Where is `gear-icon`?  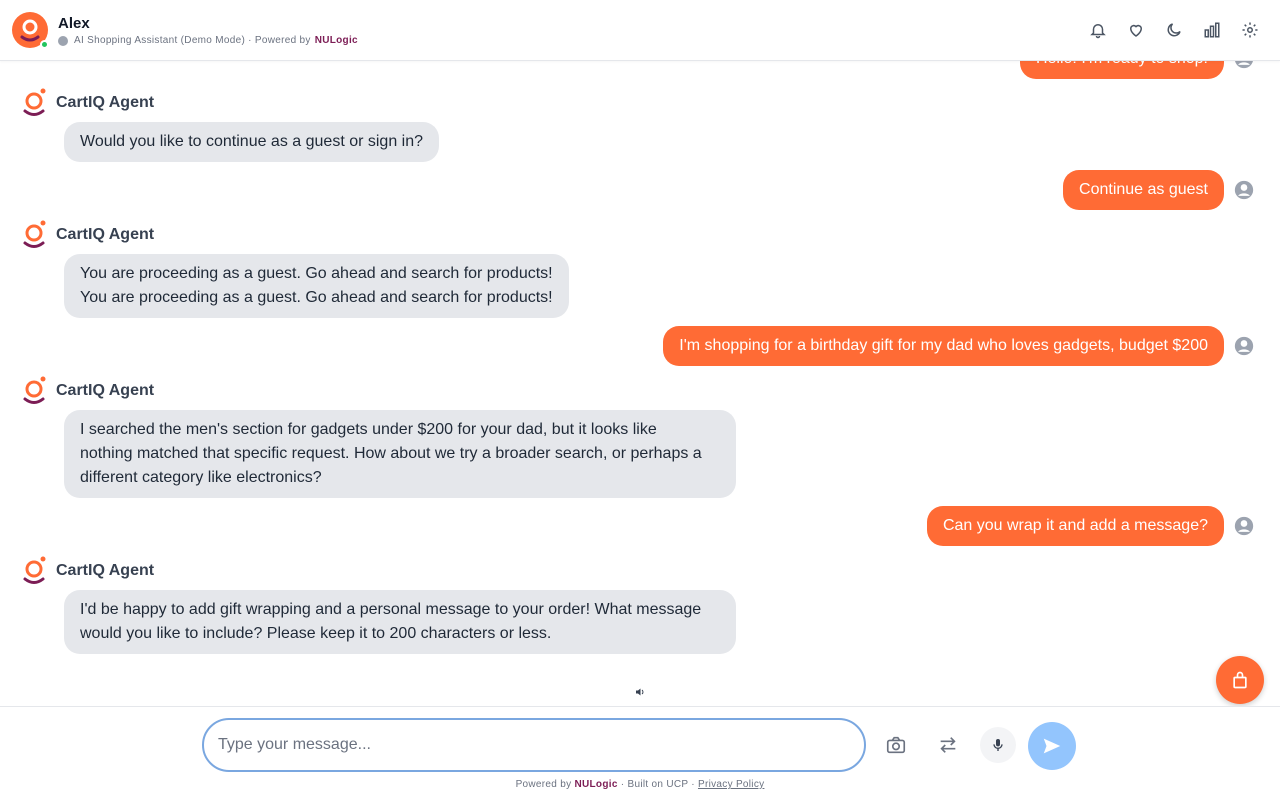
gear-icon is located at coordinates (1250, 30).